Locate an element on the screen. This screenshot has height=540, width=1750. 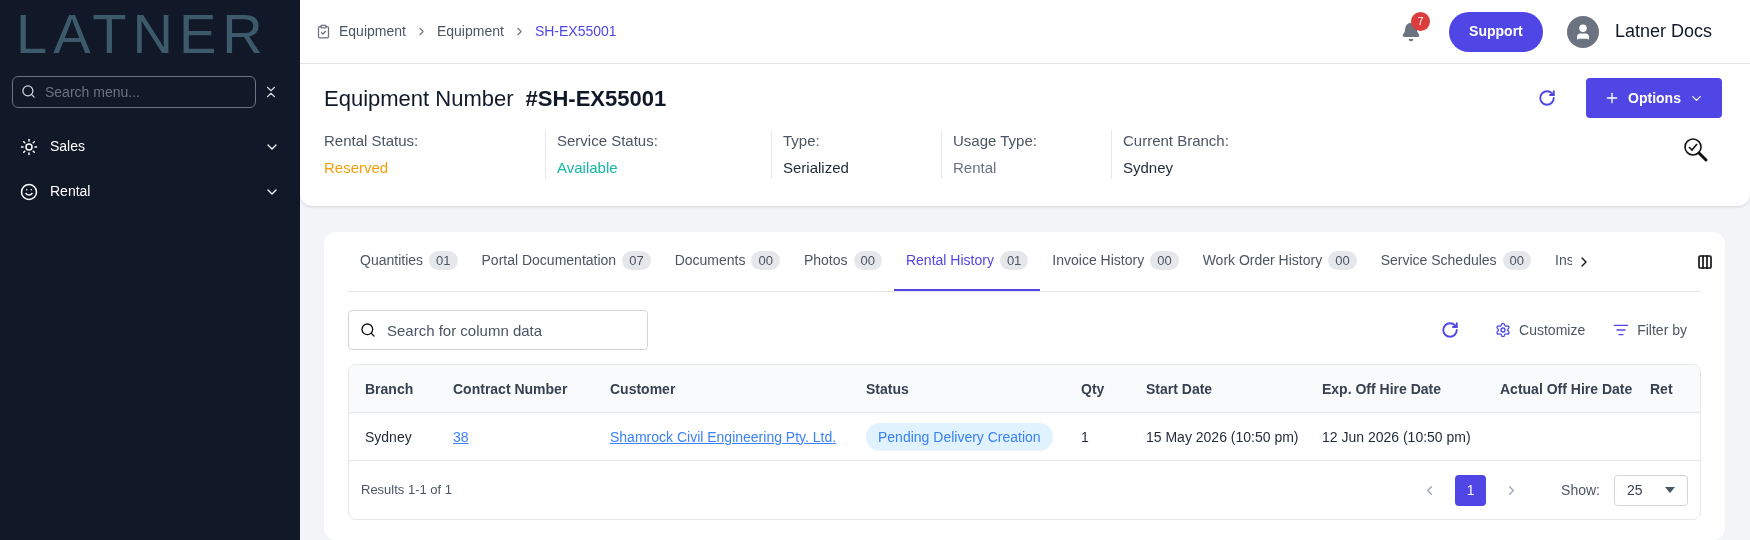
field-value: Rental is located at coordinates (975, 167).